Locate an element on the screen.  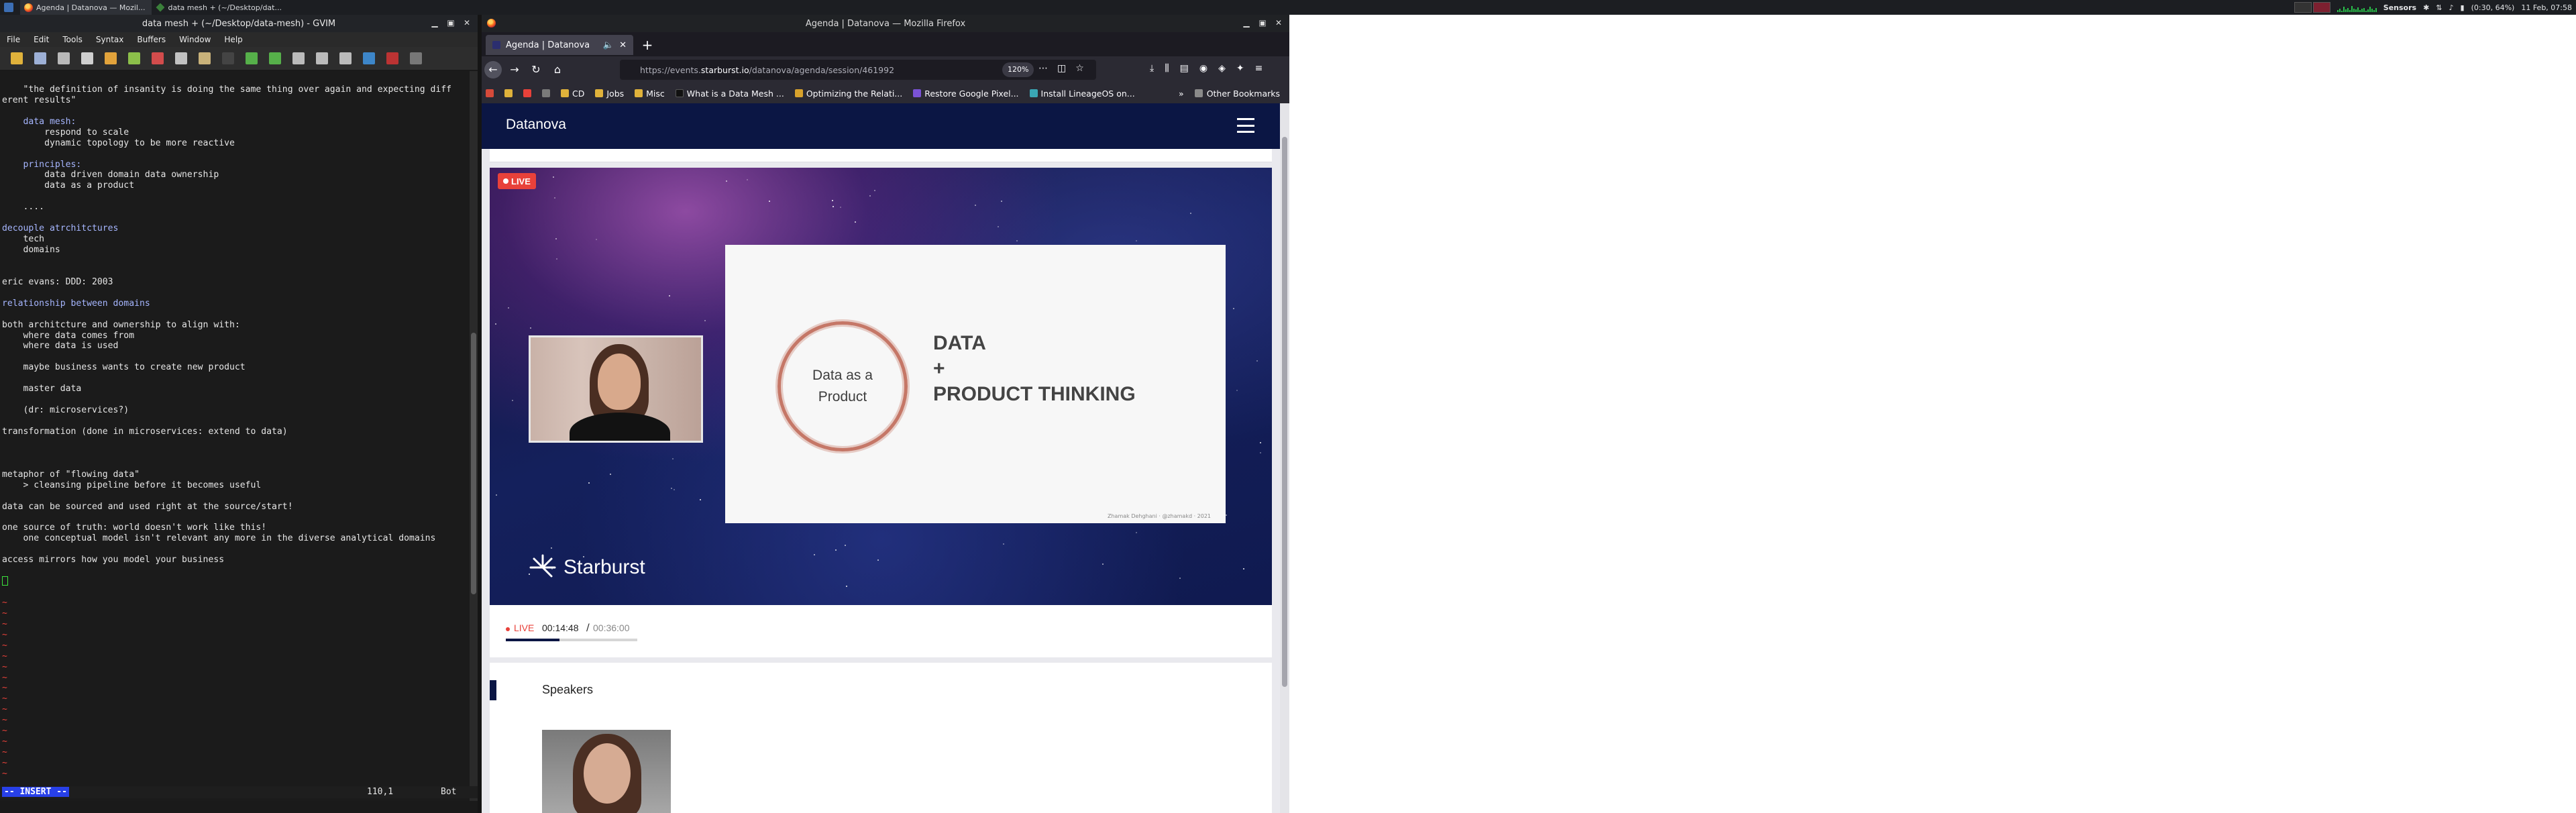
save-session-icon is located at coordinates (322, 58).